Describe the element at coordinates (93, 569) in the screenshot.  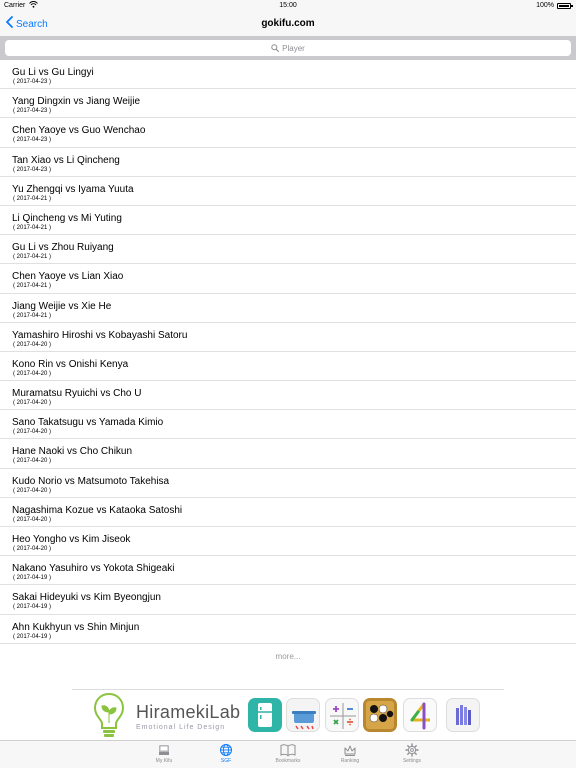
I see `game-title: Nakano Yasuhiro vs Yokota Shigeaki` at that location.